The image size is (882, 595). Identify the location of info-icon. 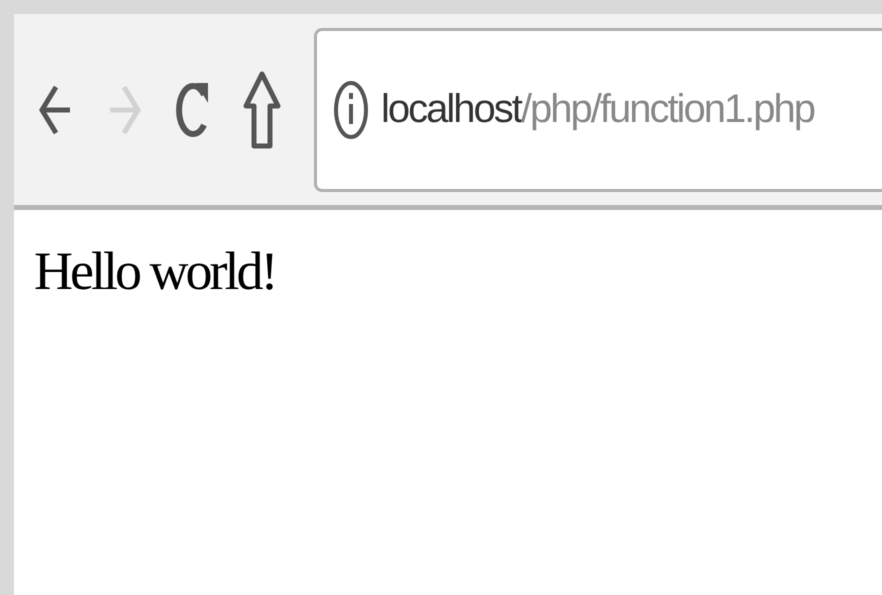
(351, 109).